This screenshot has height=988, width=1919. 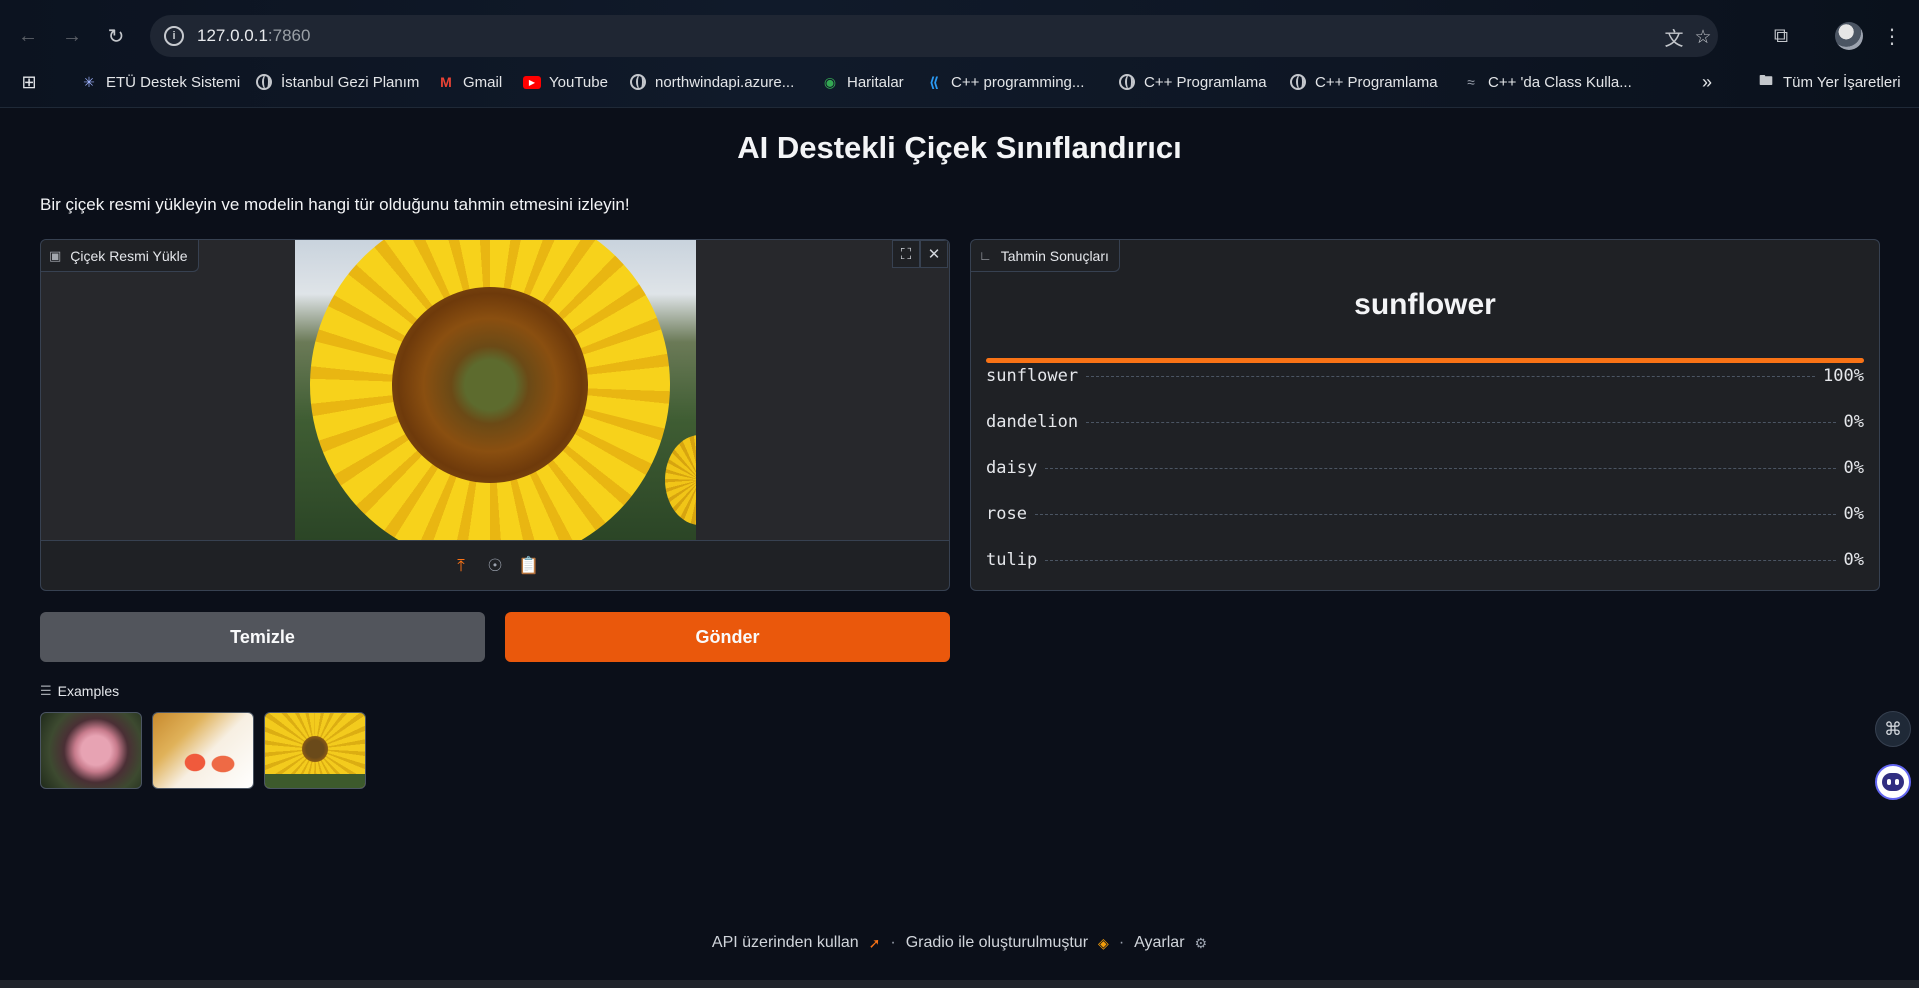 What do you see at coordinates (934, 81) in the screenshot?
I see `vscode-icon: ⟪` at bounding box center [934, 81].